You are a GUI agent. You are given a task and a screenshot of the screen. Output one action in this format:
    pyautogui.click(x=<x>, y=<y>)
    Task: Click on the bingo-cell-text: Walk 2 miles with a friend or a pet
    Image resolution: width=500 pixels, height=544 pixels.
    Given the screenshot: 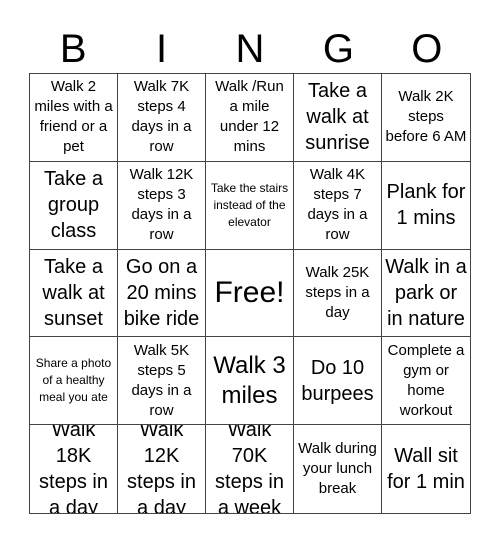 What is the action you would take?
    pyautogui.click(x=73, y=117)
    